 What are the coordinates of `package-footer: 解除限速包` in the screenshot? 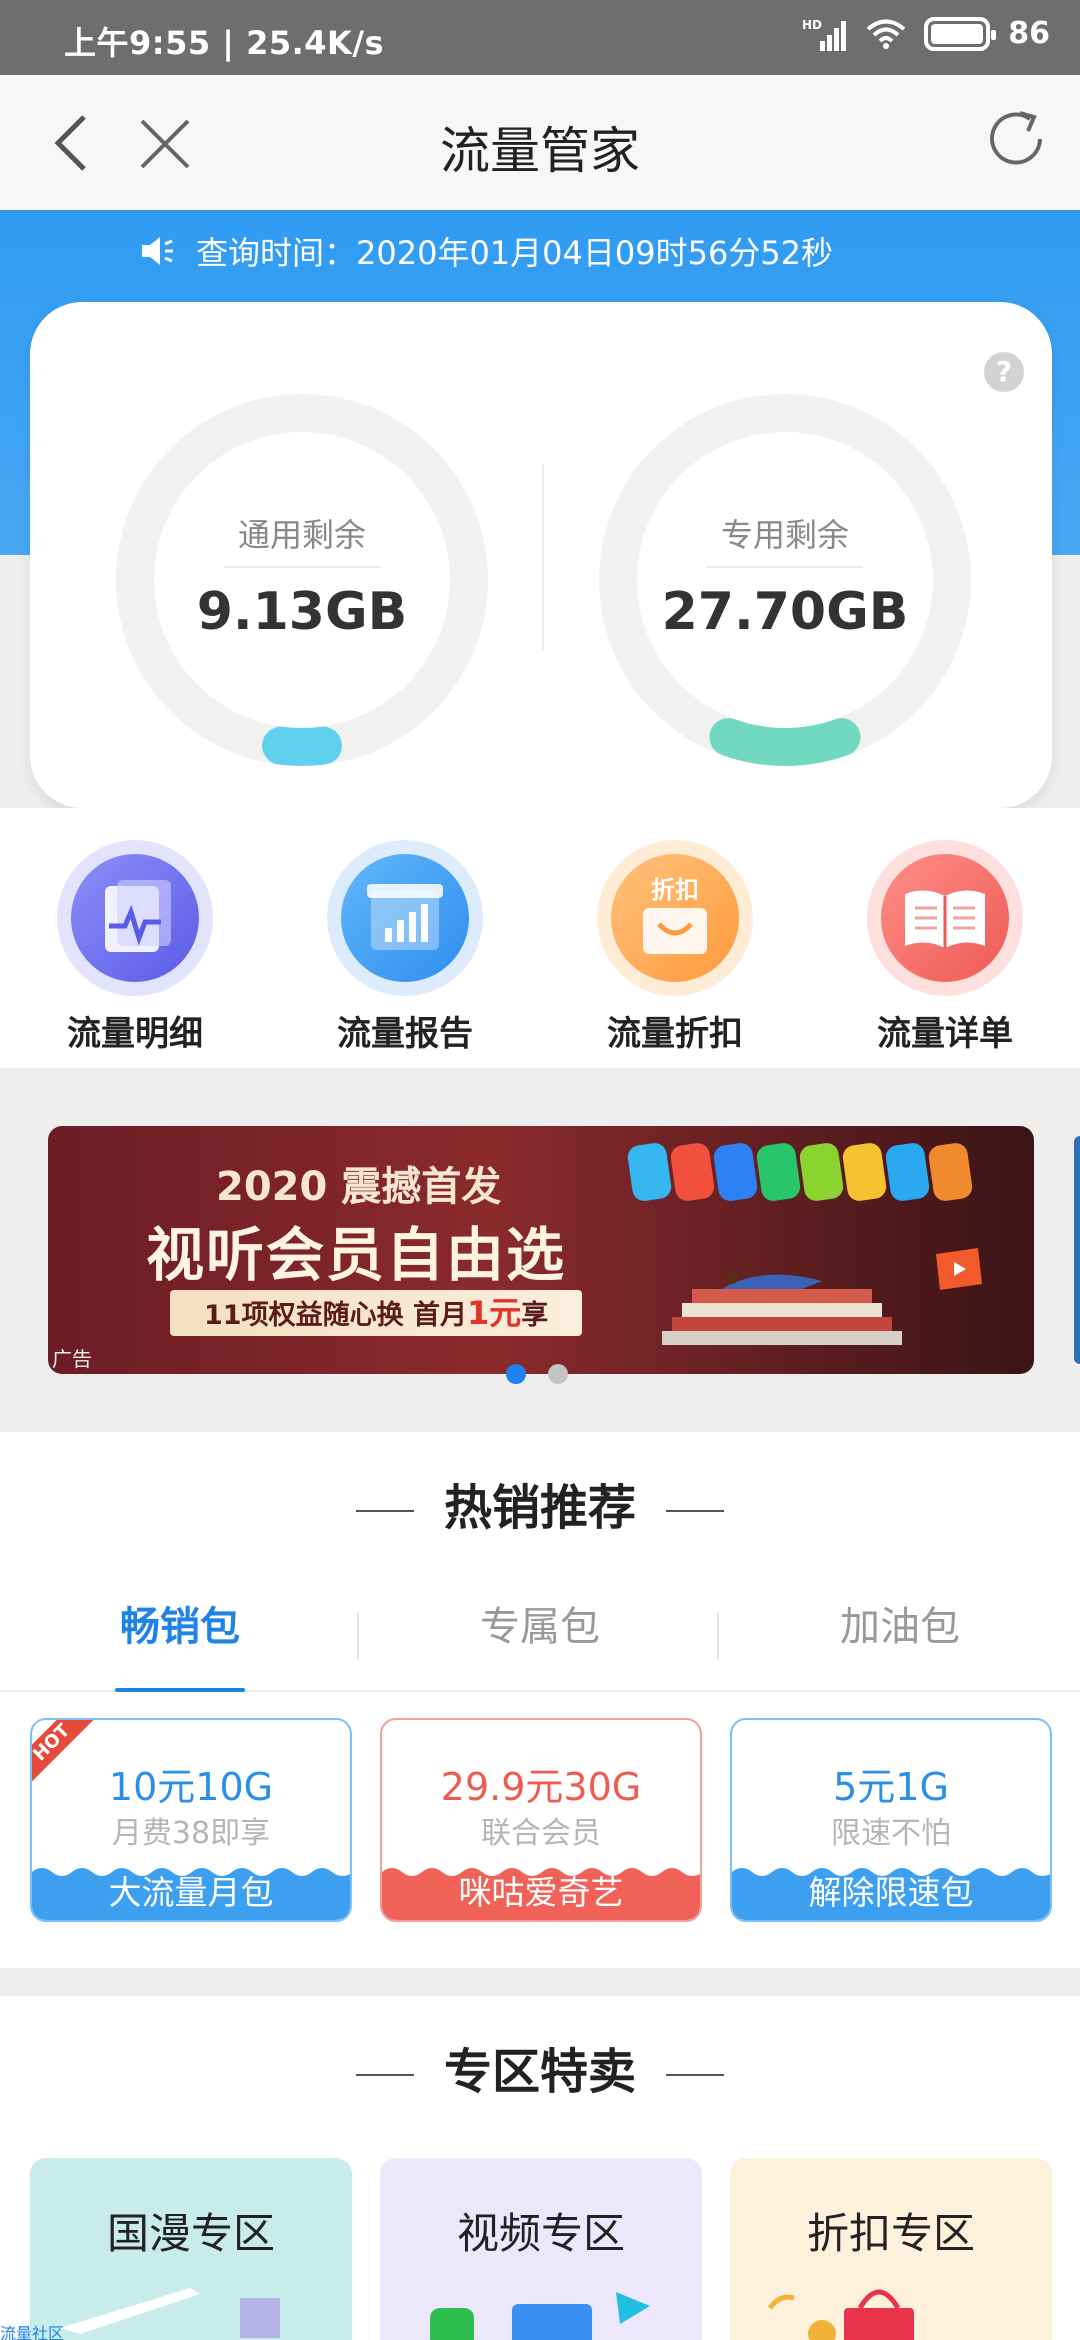 It's located at (891, 1892).